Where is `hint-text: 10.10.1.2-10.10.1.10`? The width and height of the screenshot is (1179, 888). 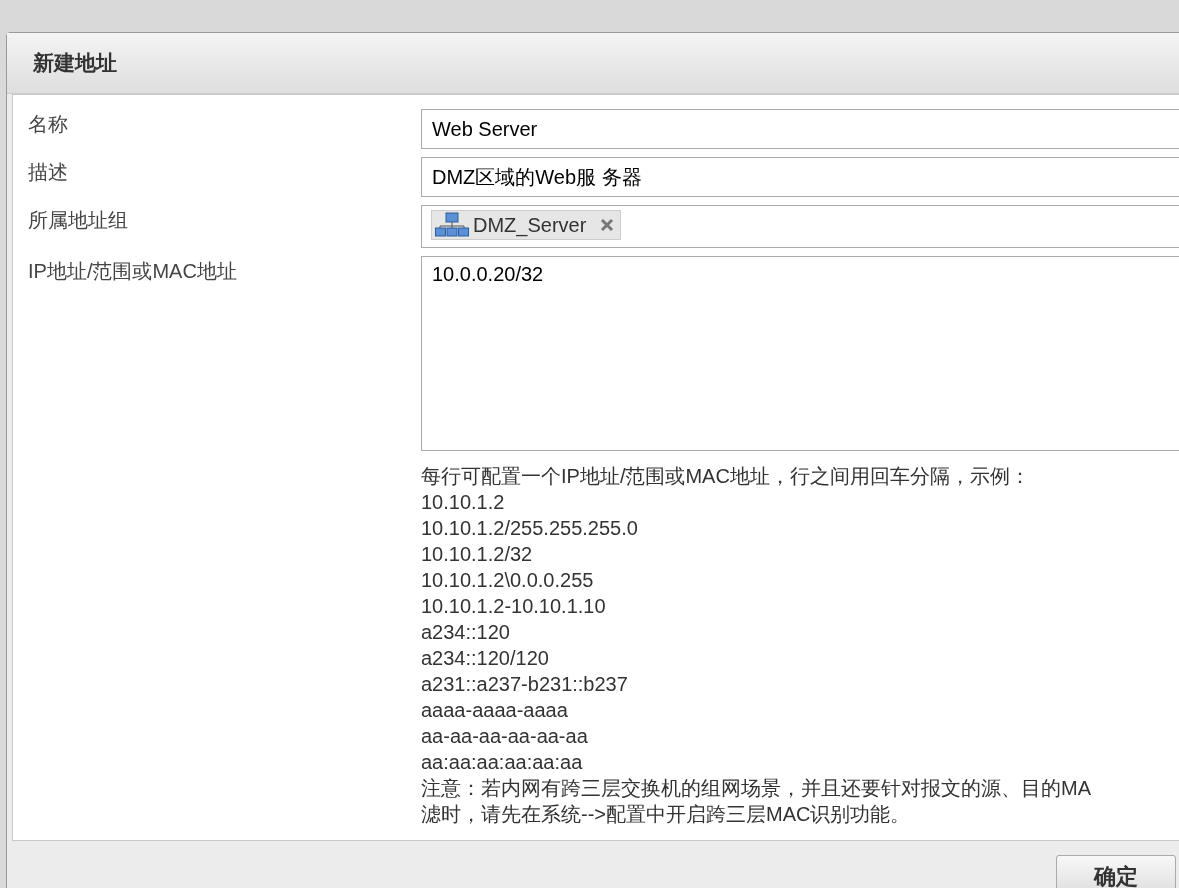 hint-text: 10.10.1.2-10.10.1.10 is located at coordinates (514, 606).